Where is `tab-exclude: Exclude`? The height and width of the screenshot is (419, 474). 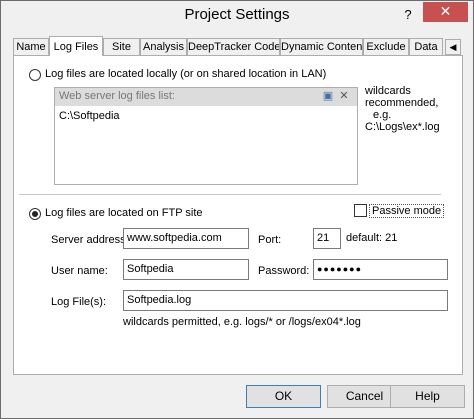
tab-exclude: Exclude is located at coordinates (386, 47).